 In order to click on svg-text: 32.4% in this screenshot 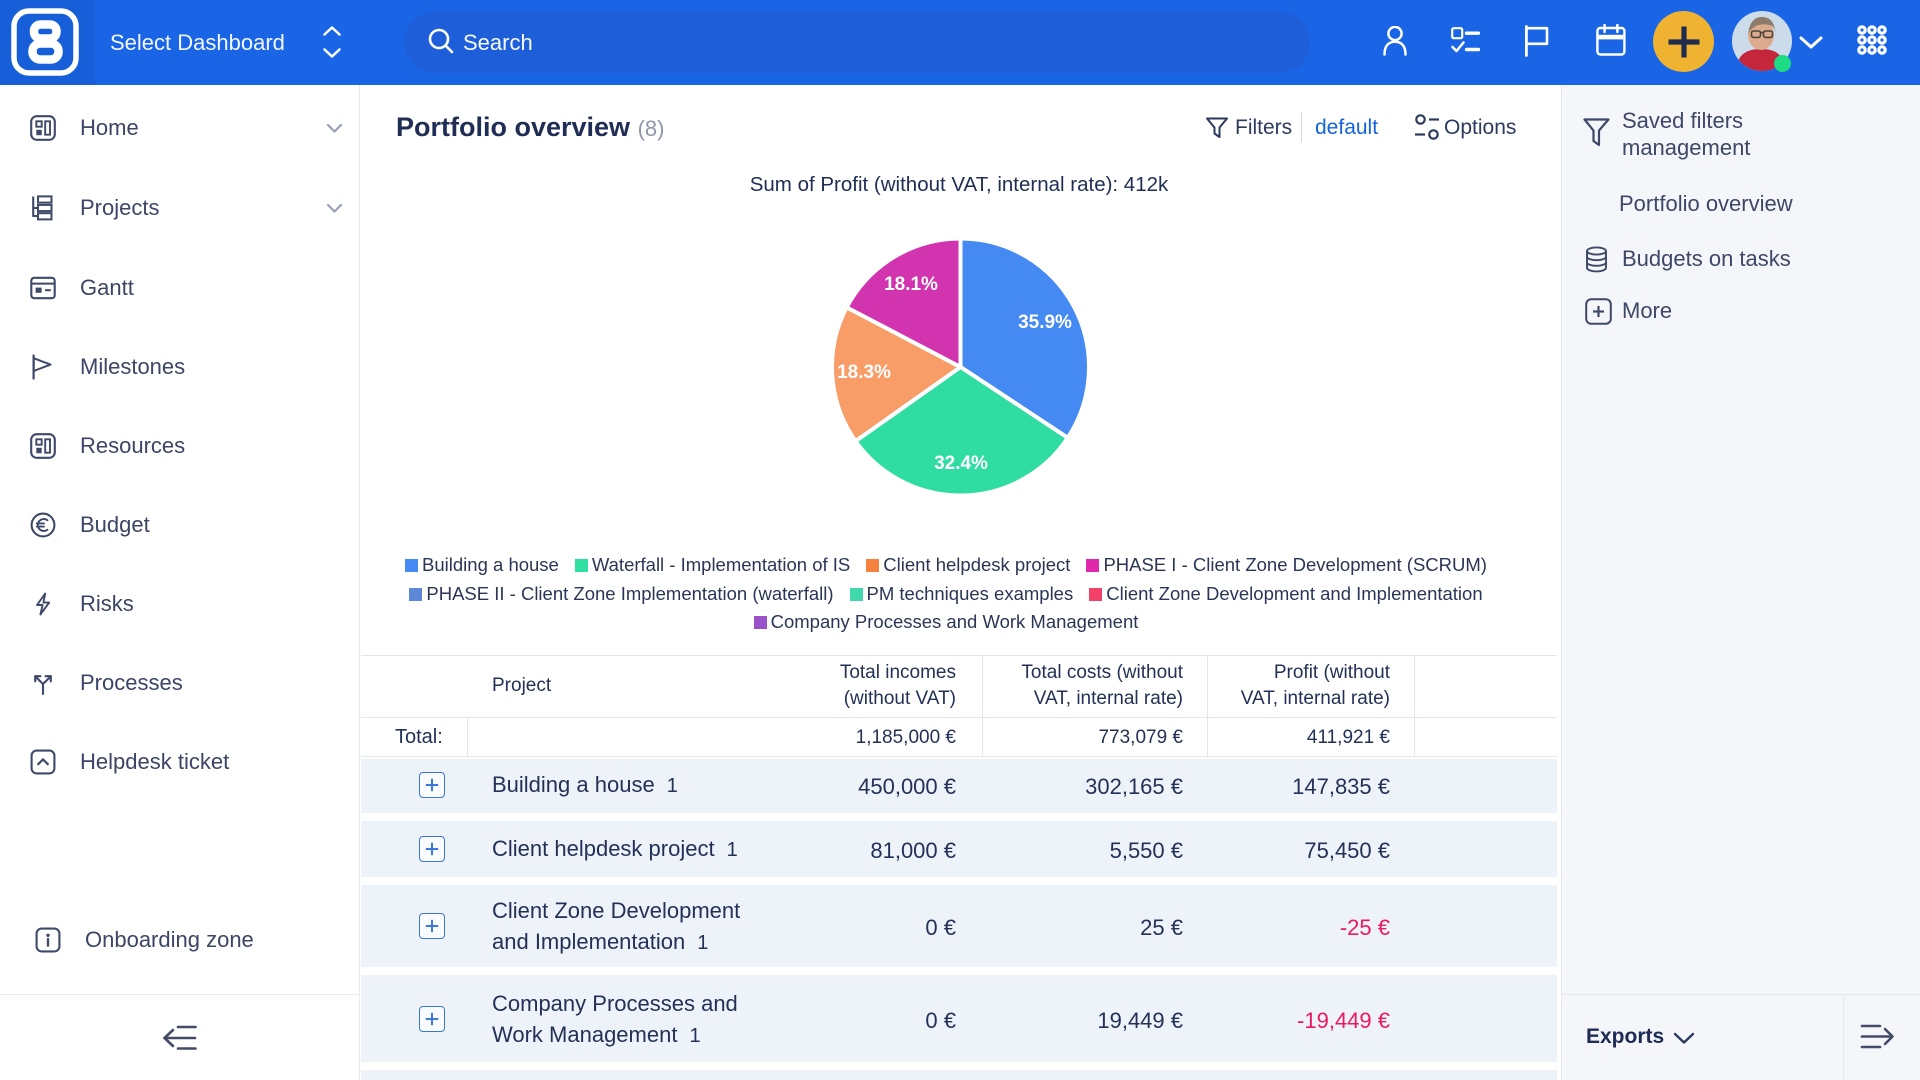, I will do `click(961, 463)`.